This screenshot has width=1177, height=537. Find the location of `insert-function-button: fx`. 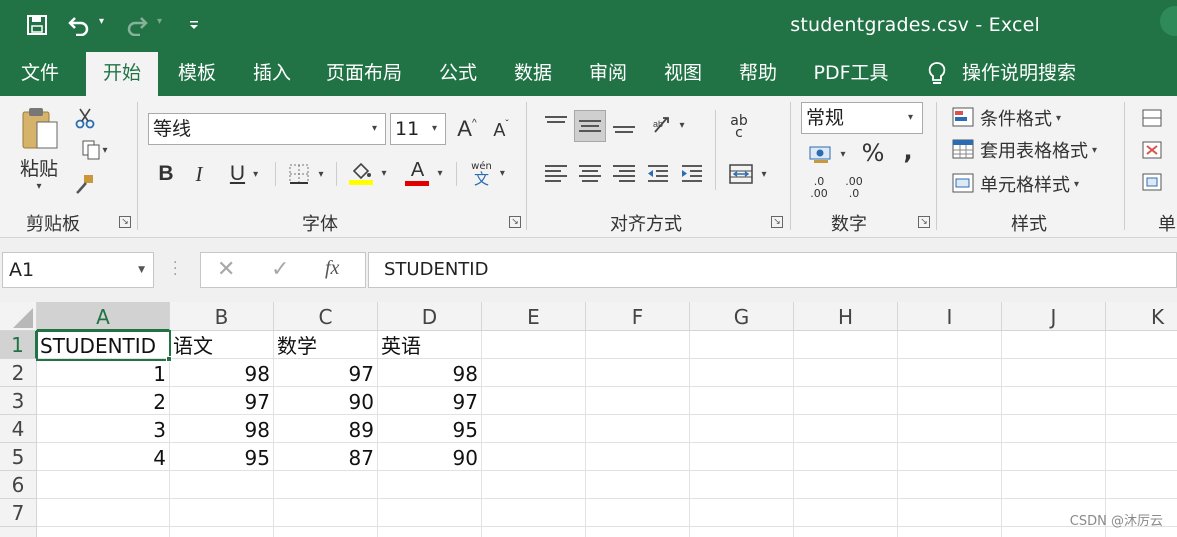

insert-function-button: fx is located at coordinates (332, 268).